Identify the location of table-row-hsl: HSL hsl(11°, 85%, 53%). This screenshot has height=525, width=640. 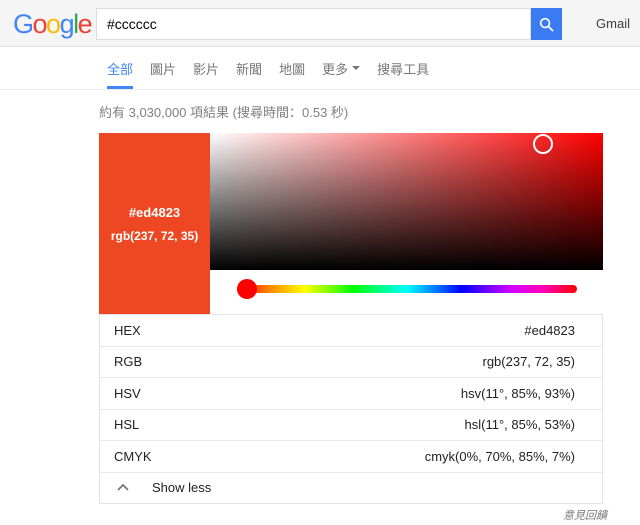
(351, 424).